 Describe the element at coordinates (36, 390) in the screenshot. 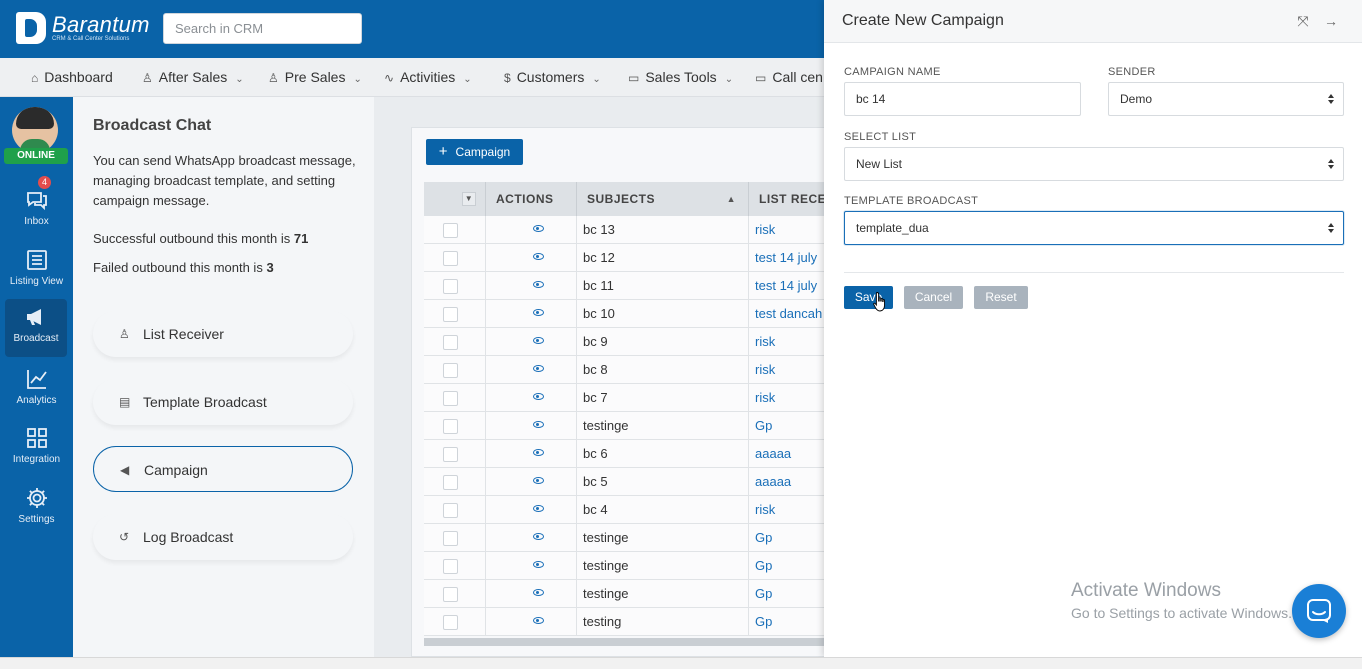

I see `sidebar-item-analytics: Analytics` at that location.